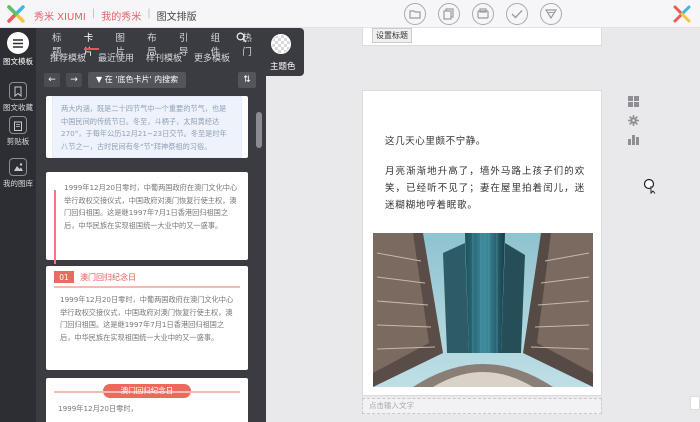 The width and height of the screenshot is (700, 422). I want to click on template-card: 澳门回归纪念日 1999年12月20日零时，, so click(147, 400).